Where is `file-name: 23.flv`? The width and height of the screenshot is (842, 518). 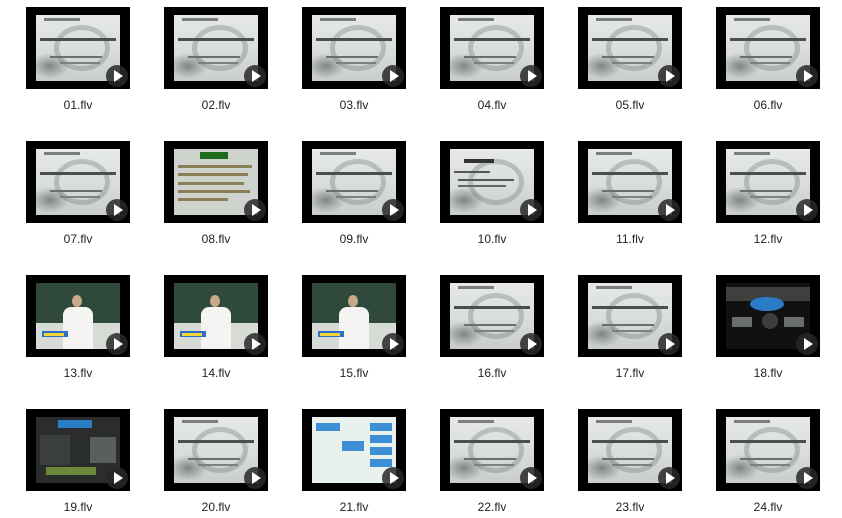
file-name: 23.flv is located at coordinates (630, 507).